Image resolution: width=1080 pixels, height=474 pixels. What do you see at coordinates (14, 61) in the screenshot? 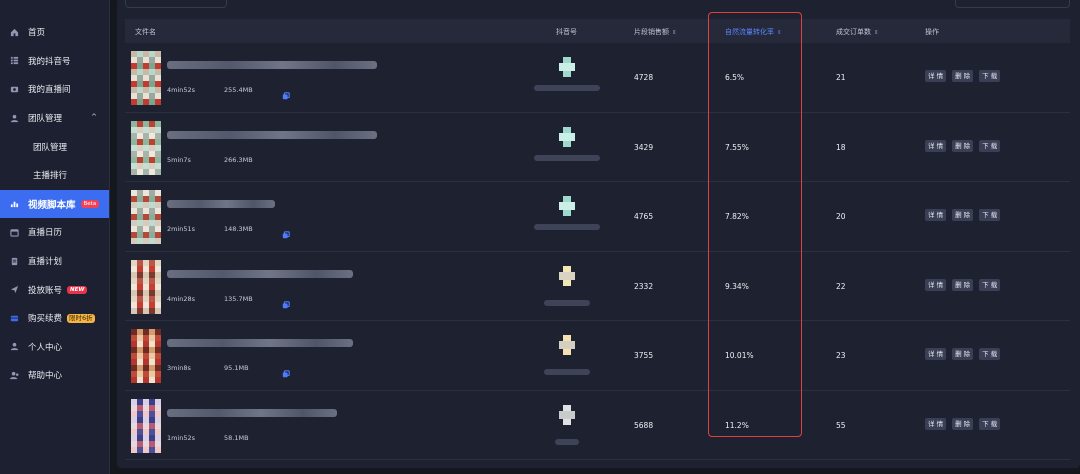
I see `list-icon` at bounding box center [14, 61].